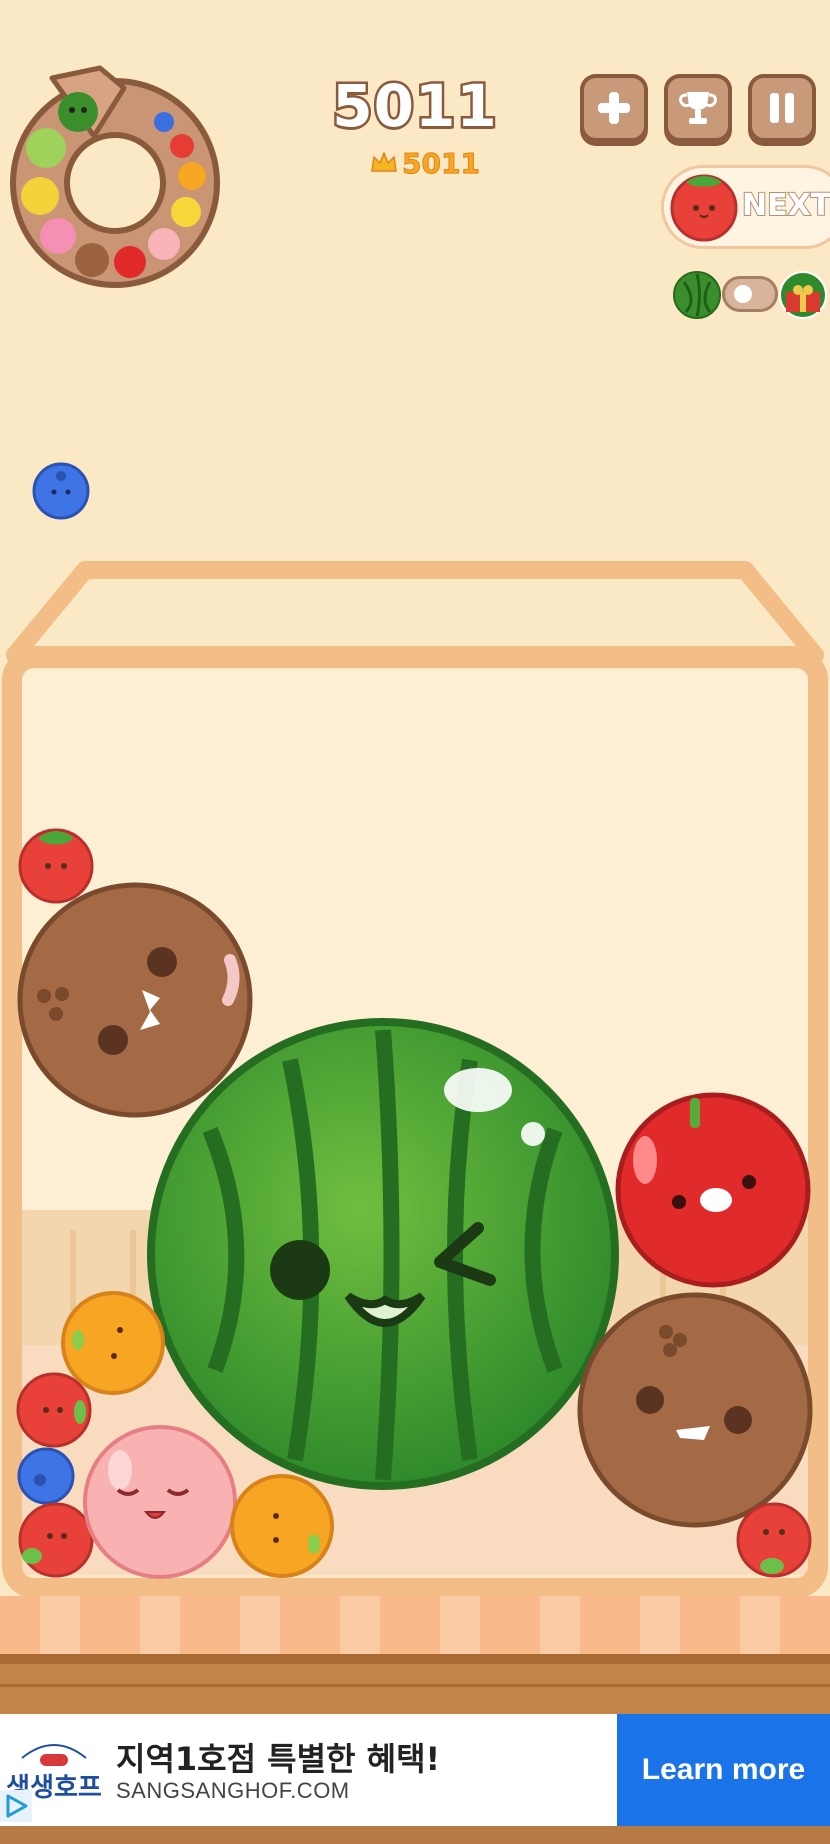 The height and width of the screenshot is (1844, 830). What do you see at coordinates (135, 1000) in the screenshot?
I see `coconut-fruit` at bounding box center [135, 1000].